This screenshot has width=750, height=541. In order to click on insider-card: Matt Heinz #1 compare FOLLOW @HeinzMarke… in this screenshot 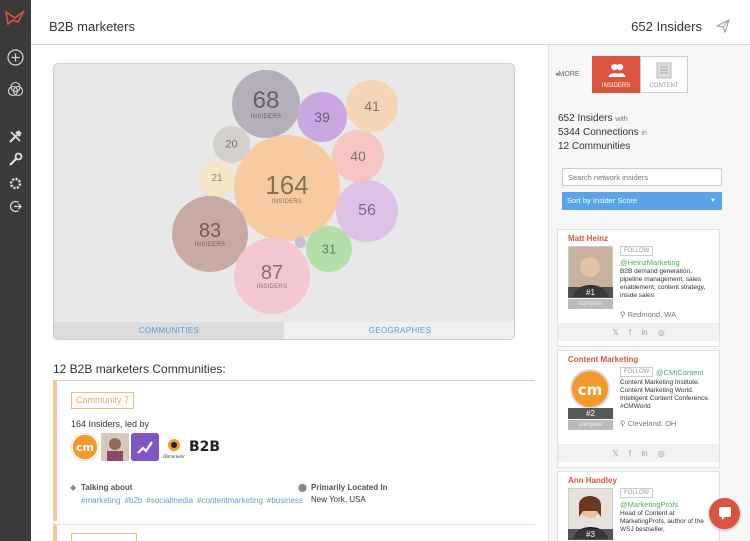, I will do `click(638, 288)`.